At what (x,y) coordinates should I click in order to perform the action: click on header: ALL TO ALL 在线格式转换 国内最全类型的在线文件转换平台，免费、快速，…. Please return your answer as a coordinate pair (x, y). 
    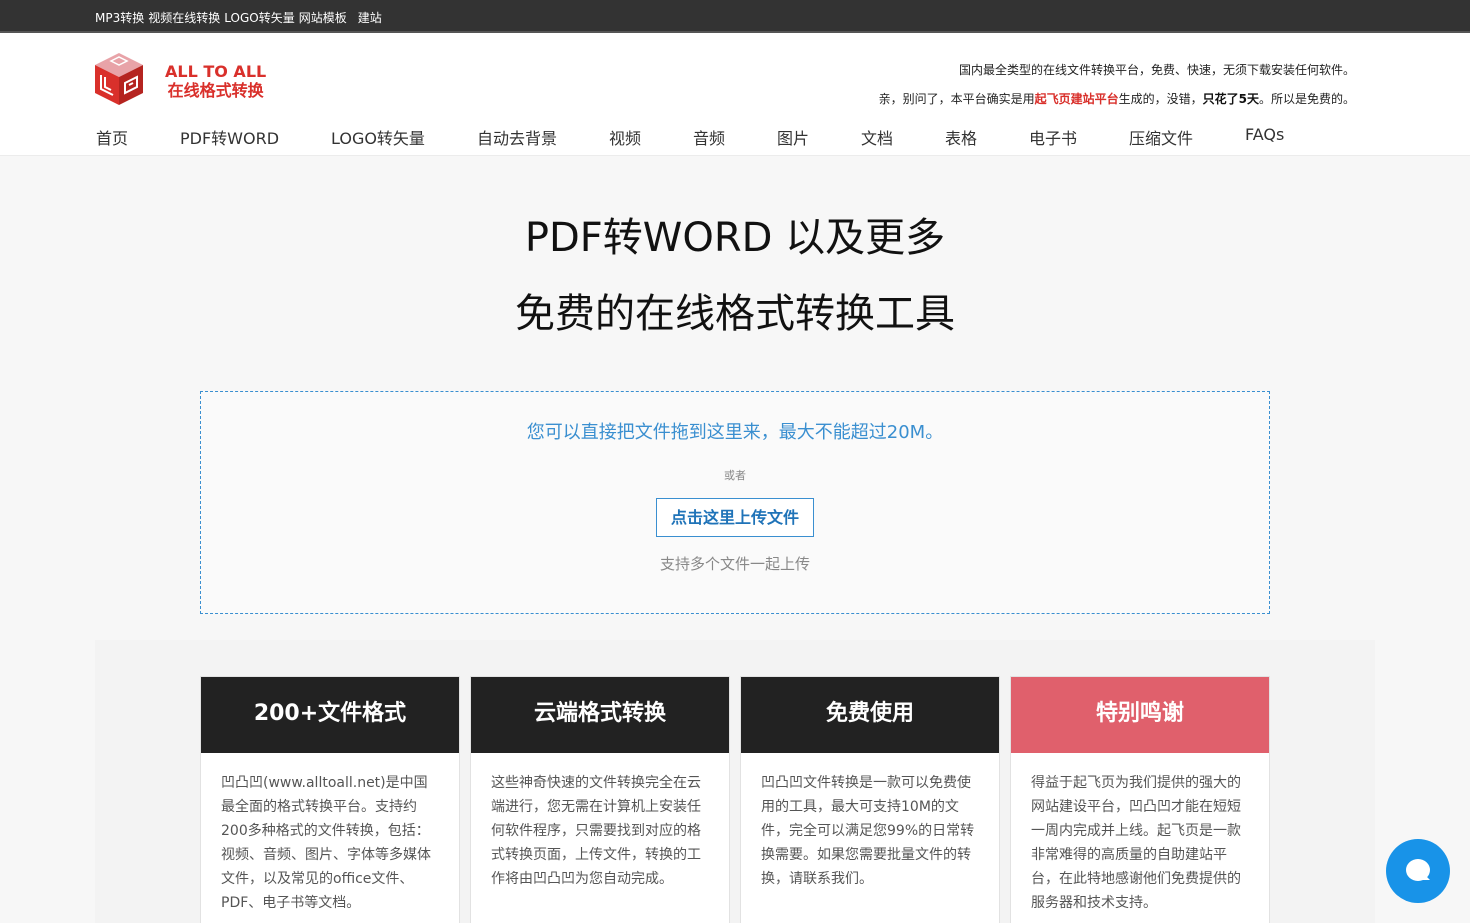
    Looking at the image, I should click on (735, 94).